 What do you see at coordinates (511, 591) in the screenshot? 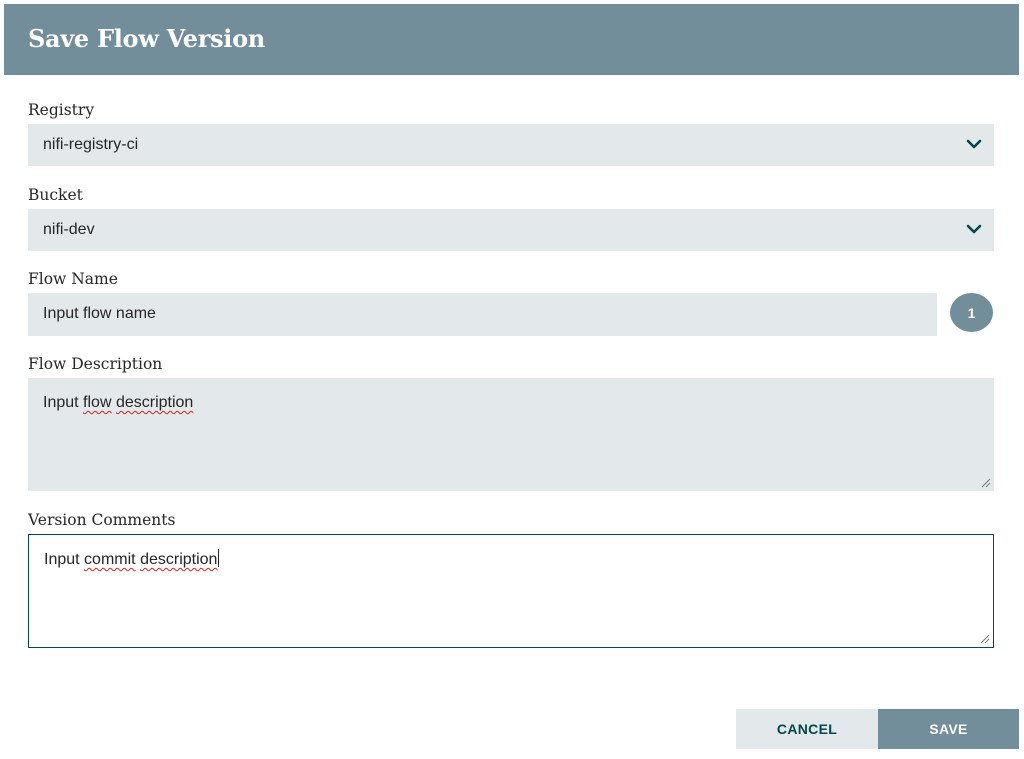
I see `version-comments-textarea: Input commit description` at bounding box center [511, 591].